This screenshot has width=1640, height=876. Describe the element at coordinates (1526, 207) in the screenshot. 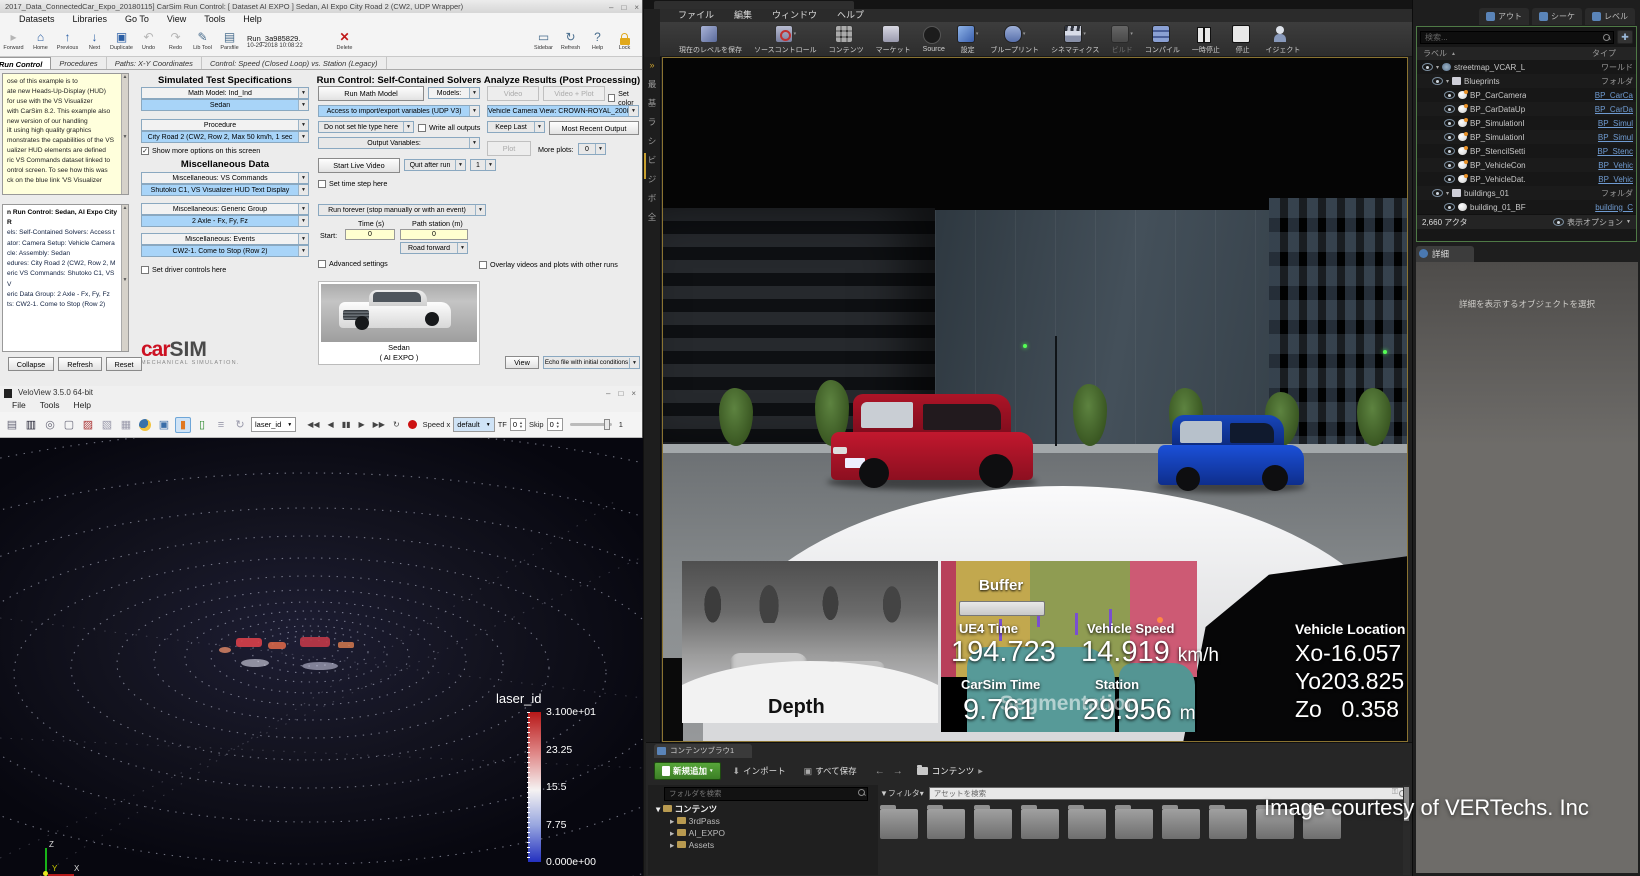

I see `outliner-row: ▾ building_01_BF building_C` at that location.